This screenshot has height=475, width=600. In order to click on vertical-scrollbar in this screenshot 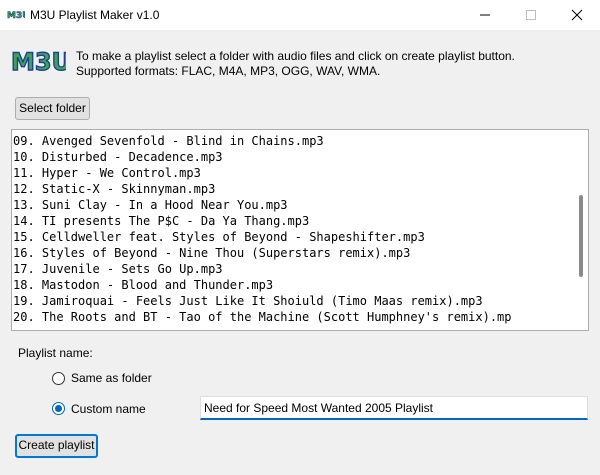, I will do `click(581, 230)`.